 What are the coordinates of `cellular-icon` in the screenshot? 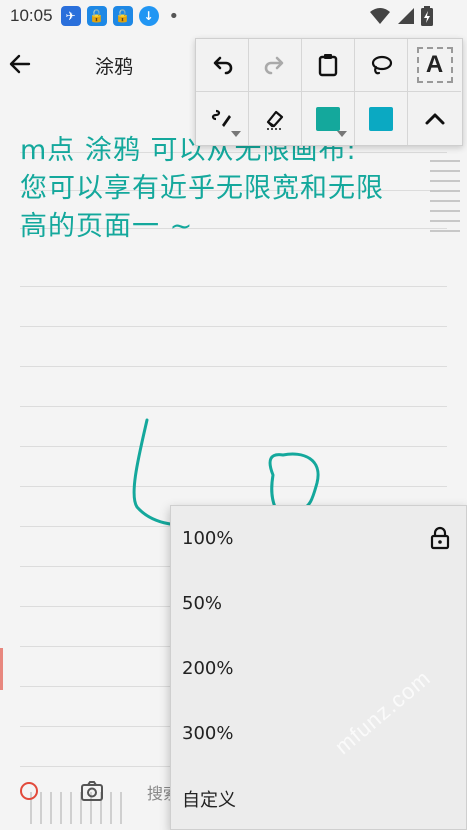 It's located at (406, 16).